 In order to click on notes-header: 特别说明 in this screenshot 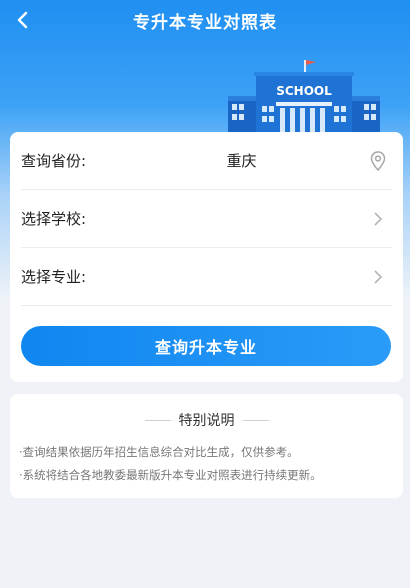, I will do `click(206, 420)`.